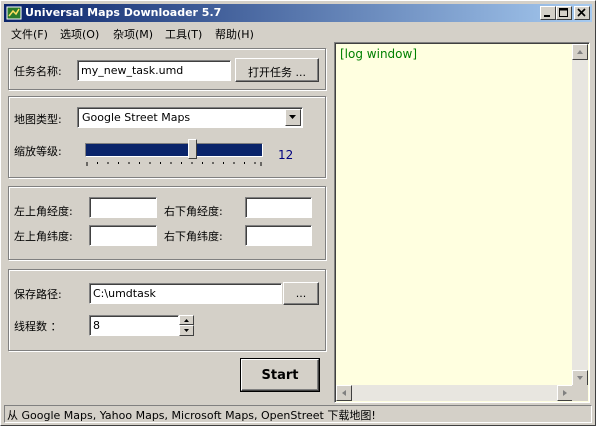 Image resolution: width=596 pixels, height=426 pixels. Describe the element at coordinates (43, 211) in the screenshot. I see `tl-lon-label: 左上角经度:` at that location.